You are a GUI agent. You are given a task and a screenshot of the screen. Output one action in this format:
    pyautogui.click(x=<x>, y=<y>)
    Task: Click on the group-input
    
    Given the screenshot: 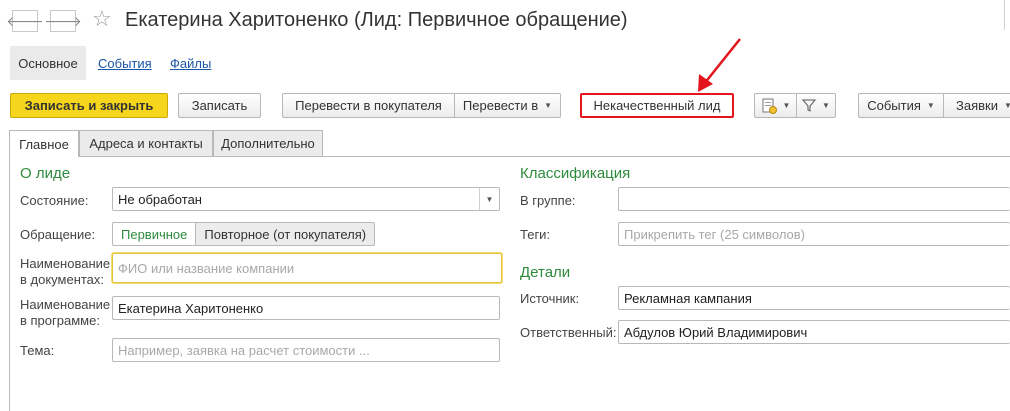 What is the action you would take?
    pyautogui.click(x=814, y=199)
    